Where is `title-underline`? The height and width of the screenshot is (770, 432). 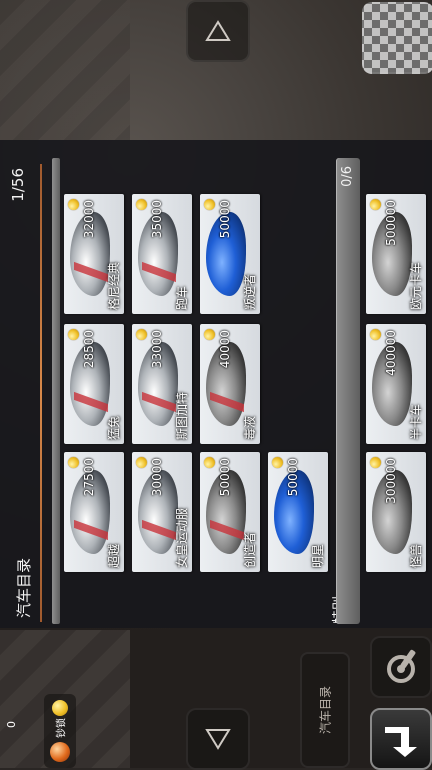 title-underline is located at coordinates (41, 393).